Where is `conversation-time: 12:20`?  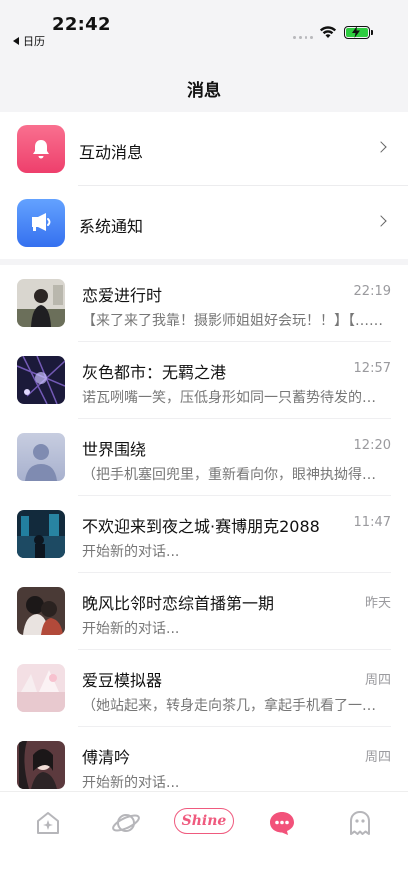 conversation-time: 12:20 is located at coordinates (372, 445).